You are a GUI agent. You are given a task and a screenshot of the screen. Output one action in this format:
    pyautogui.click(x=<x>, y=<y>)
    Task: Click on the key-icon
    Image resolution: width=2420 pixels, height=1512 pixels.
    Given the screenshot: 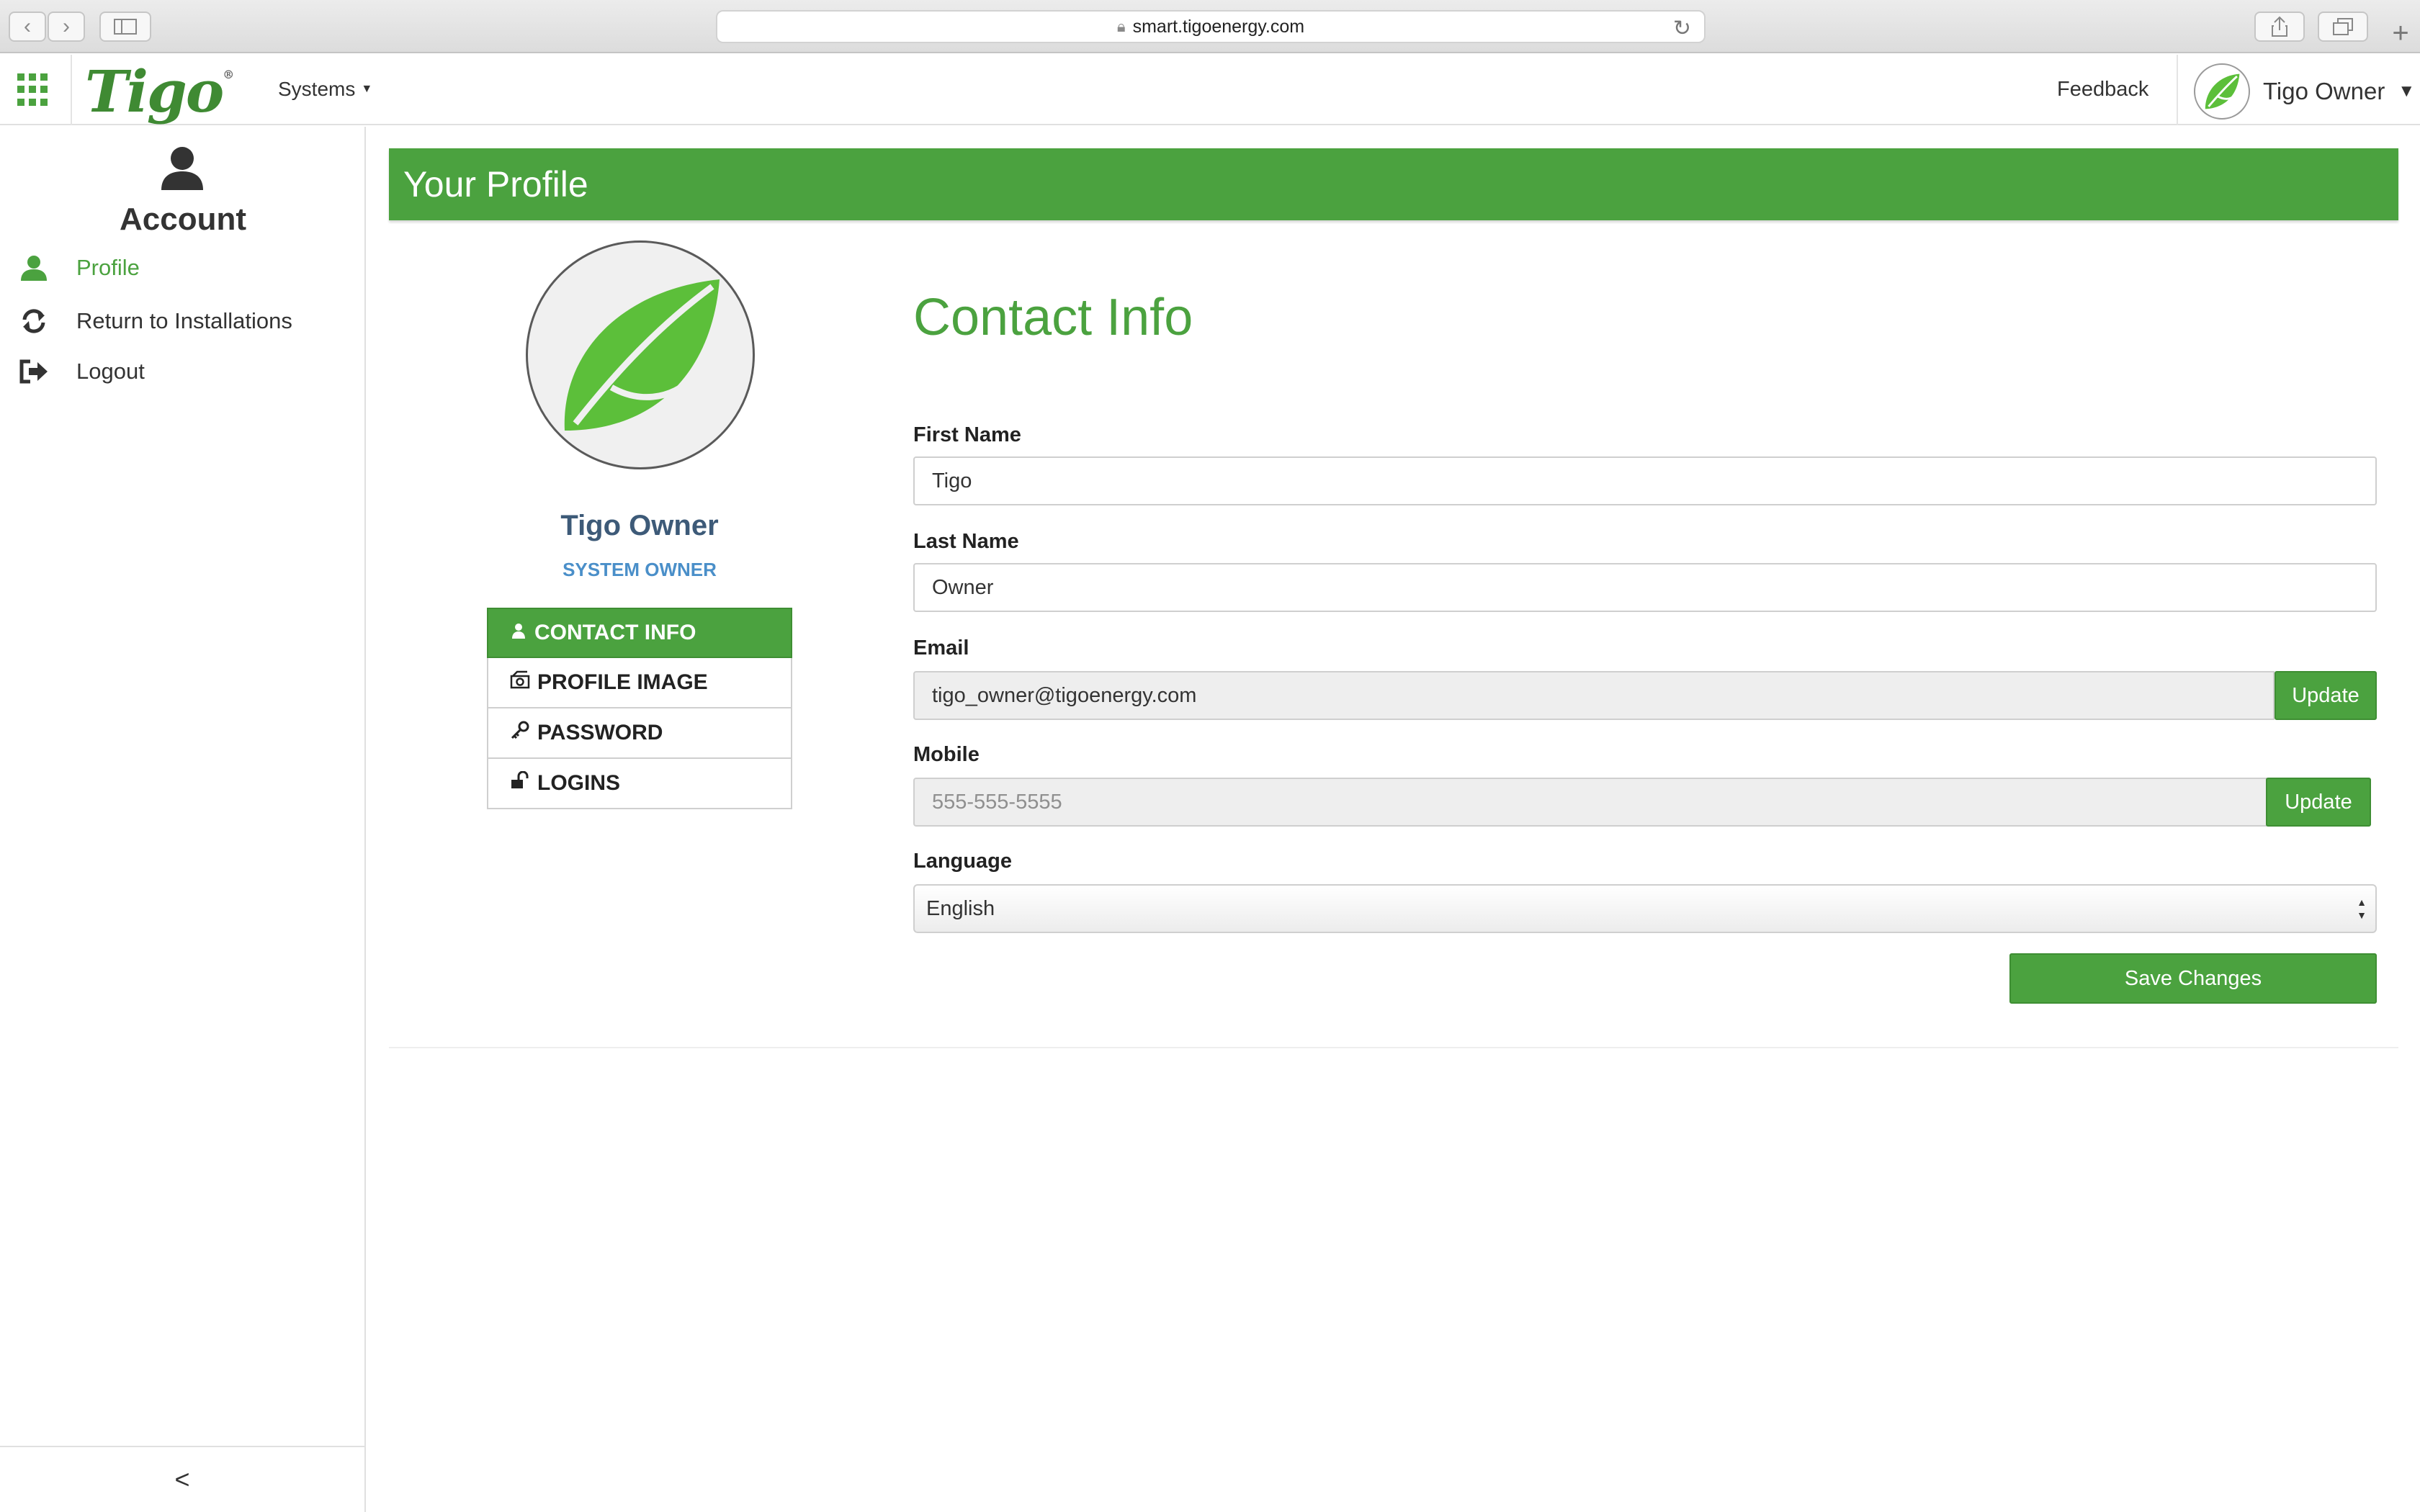 What is the action you would take?
    pyautogui.click(x=520, y=733)
    